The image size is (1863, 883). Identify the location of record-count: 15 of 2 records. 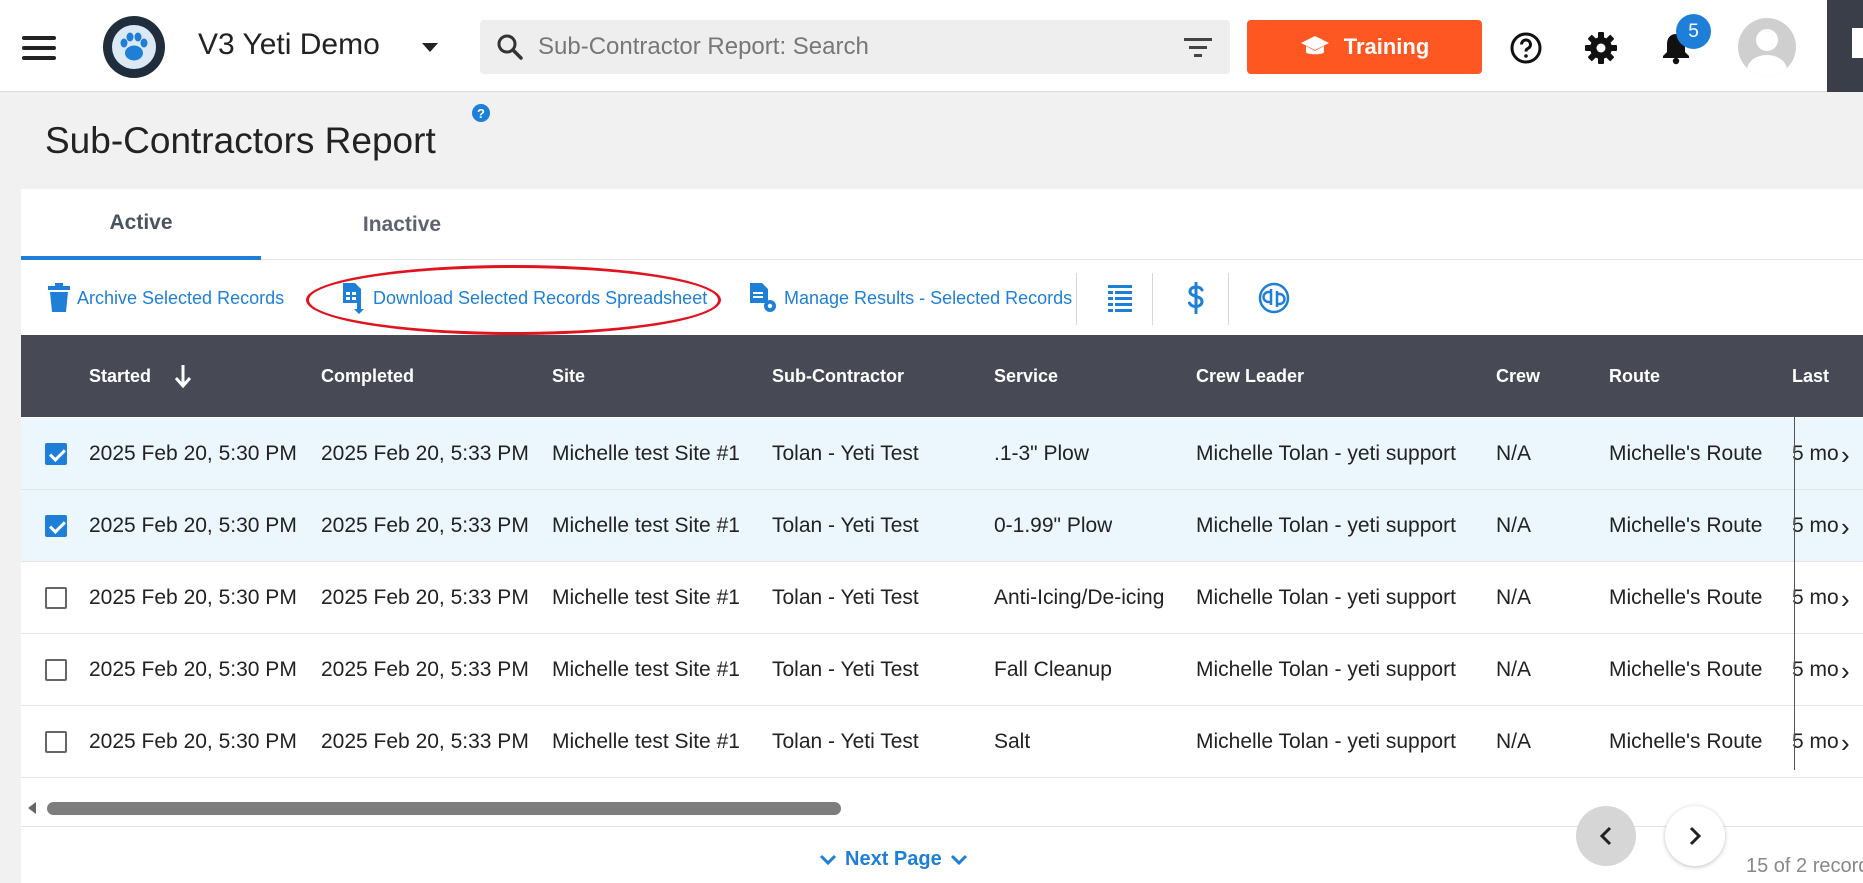
(1804, 866).